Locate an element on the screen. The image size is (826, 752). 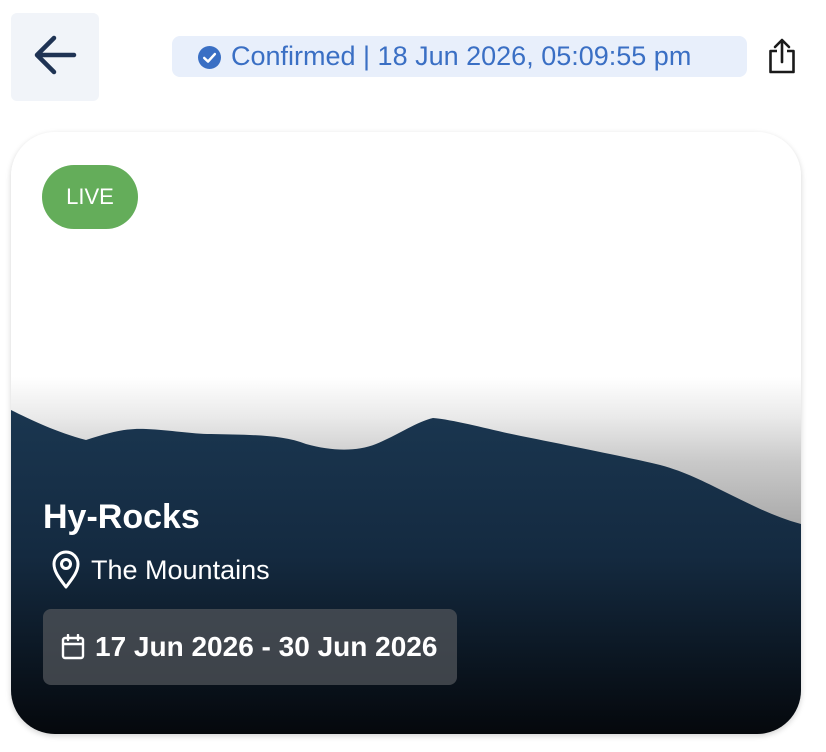
live-badge: LIVE is located at coordinates (90, 197).